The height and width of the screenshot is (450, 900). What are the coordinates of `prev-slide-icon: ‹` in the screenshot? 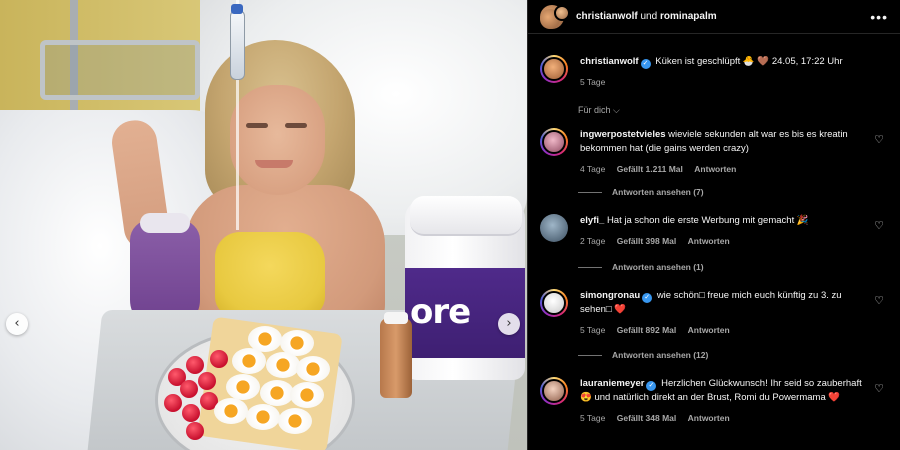 It's located at (17, 324).